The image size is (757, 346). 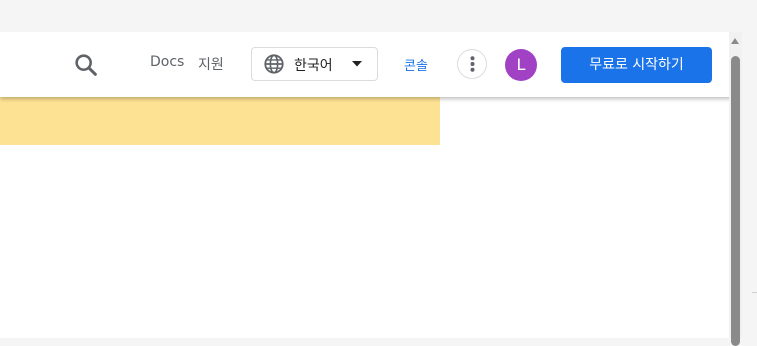 What do you see at coordinates (749, 185) in the screenshot?
I see `window-edge-strip` at bounding box center [749, 185].